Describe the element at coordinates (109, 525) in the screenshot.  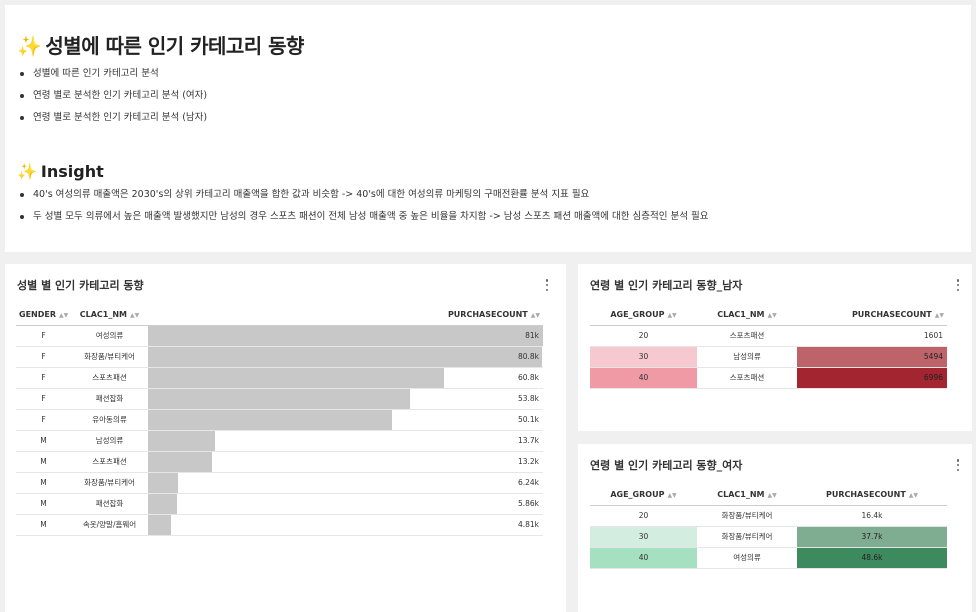
I see `category-cell: 속옷/양말/홈웨어` at that location.